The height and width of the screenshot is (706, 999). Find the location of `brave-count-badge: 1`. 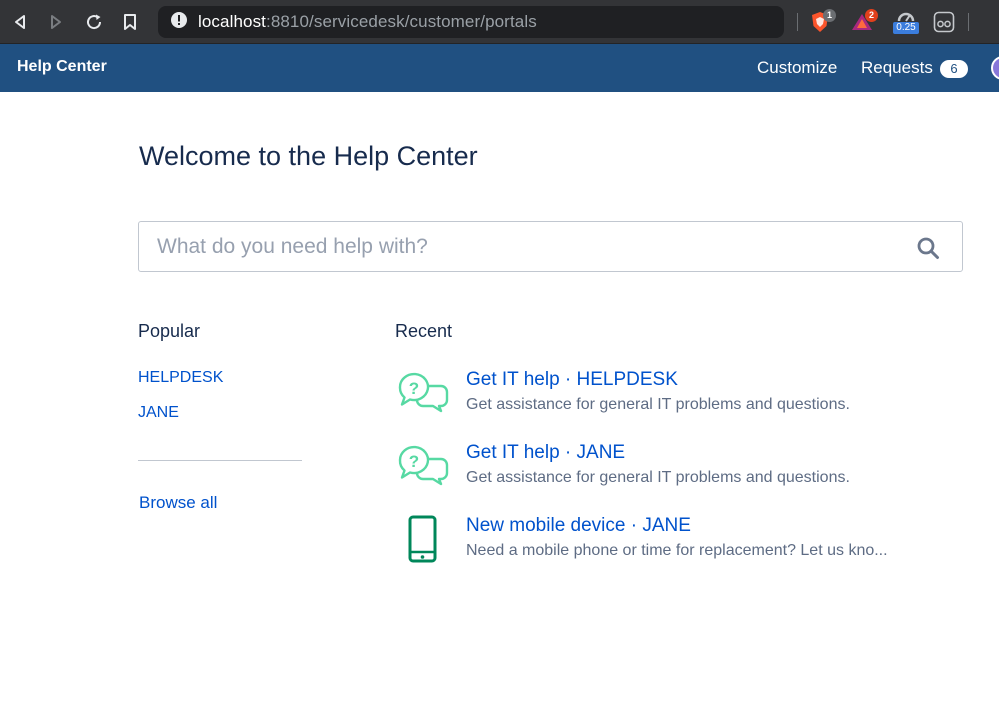

brave-count-badge: 1 is located at coordinates (829, 15).